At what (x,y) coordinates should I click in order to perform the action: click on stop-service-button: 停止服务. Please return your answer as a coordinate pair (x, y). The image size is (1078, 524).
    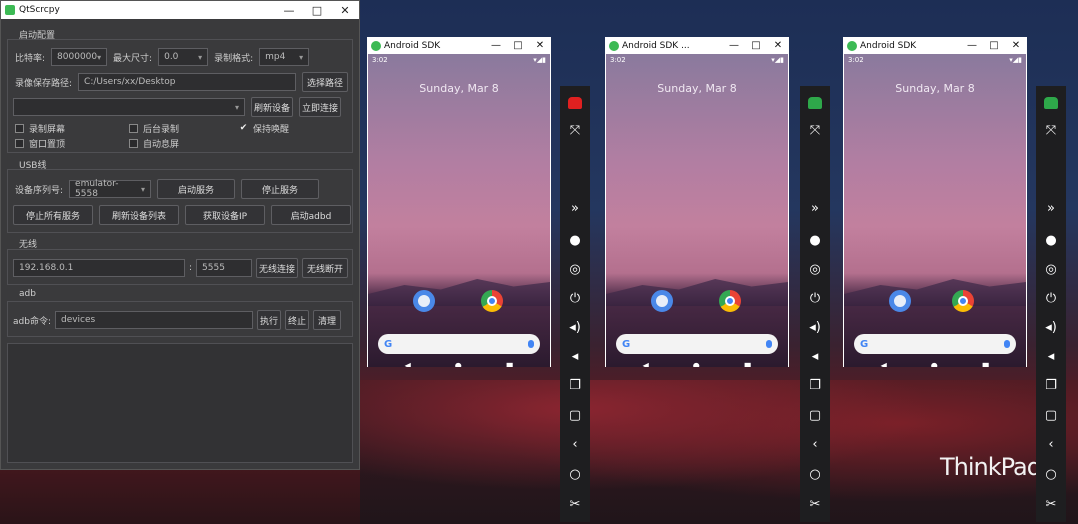
    Looking at the image, I should click on (280, 189).